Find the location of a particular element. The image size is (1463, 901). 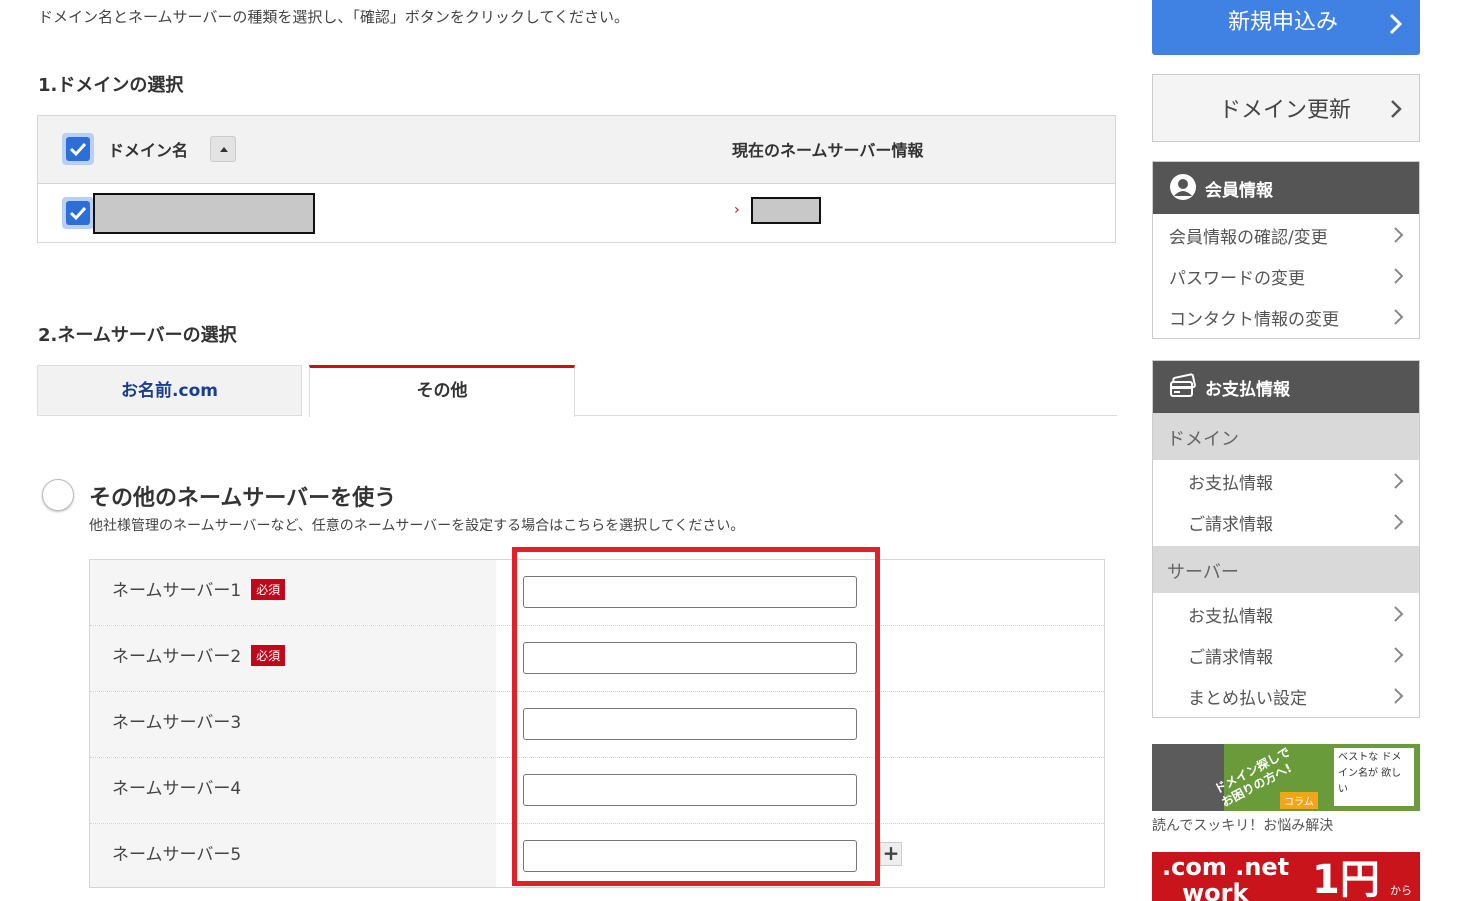

payment-group-server: サーバー is located at coordinates (1286, 569).